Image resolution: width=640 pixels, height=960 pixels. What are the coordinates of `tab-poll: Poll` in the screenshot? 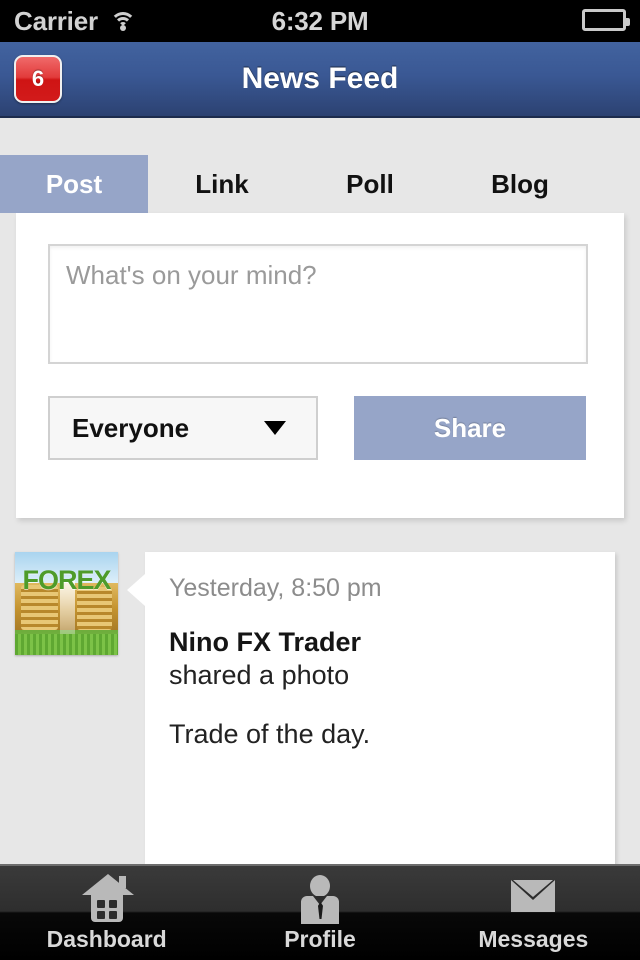 It's located at (370, 184).